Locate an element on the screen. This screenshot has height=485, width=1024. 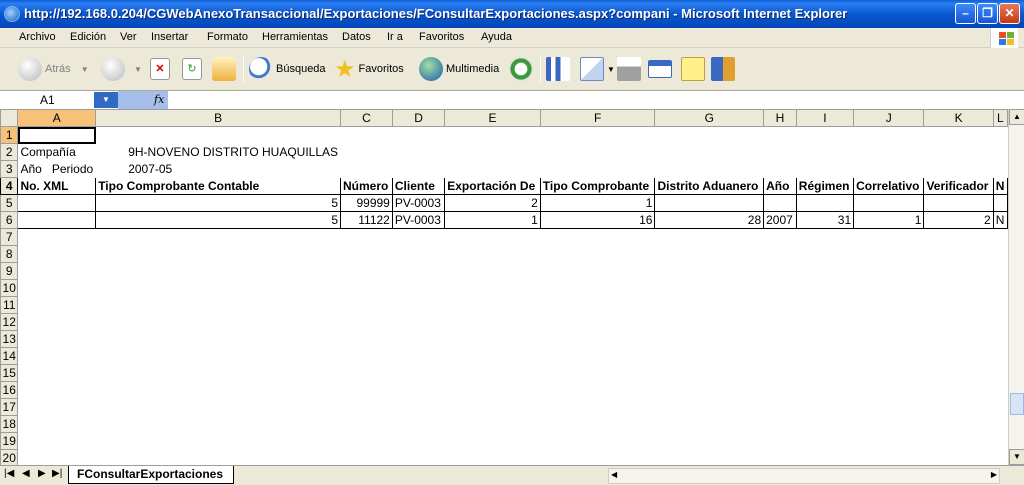
column-header: B is located at coordinates (218, 118).